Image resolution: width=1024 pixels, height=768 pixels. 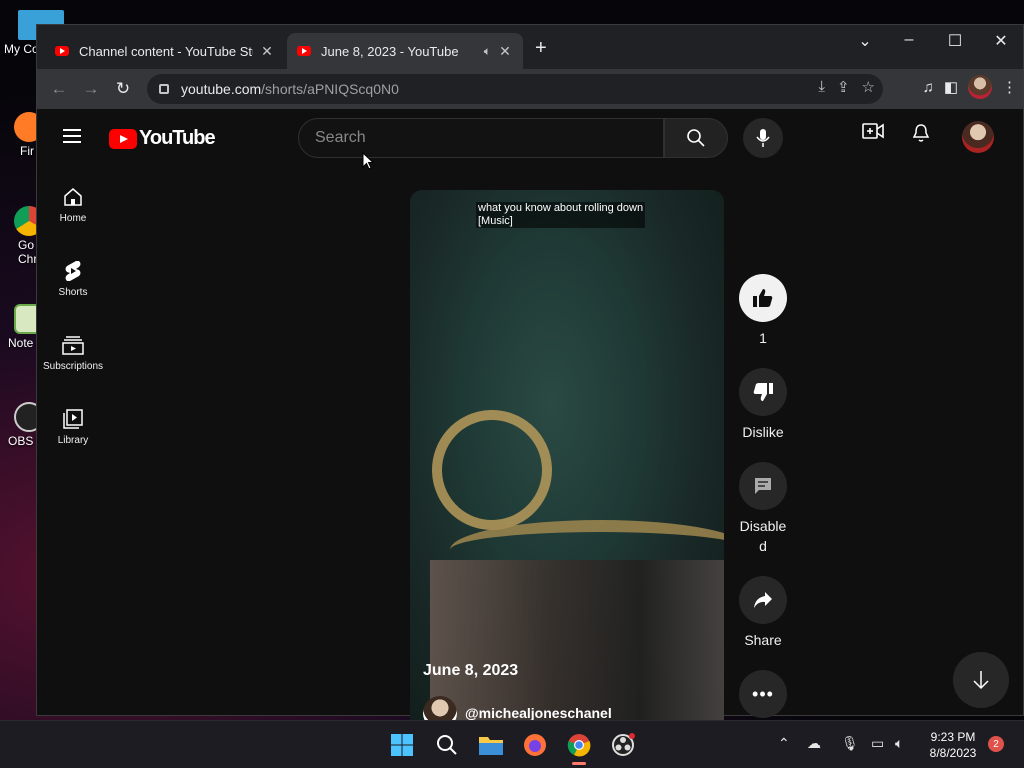 What do you see at coordinates (471, 670) in the screenshot?
I see `short-title: June 8, 2023` at bounding box center [471, 670].